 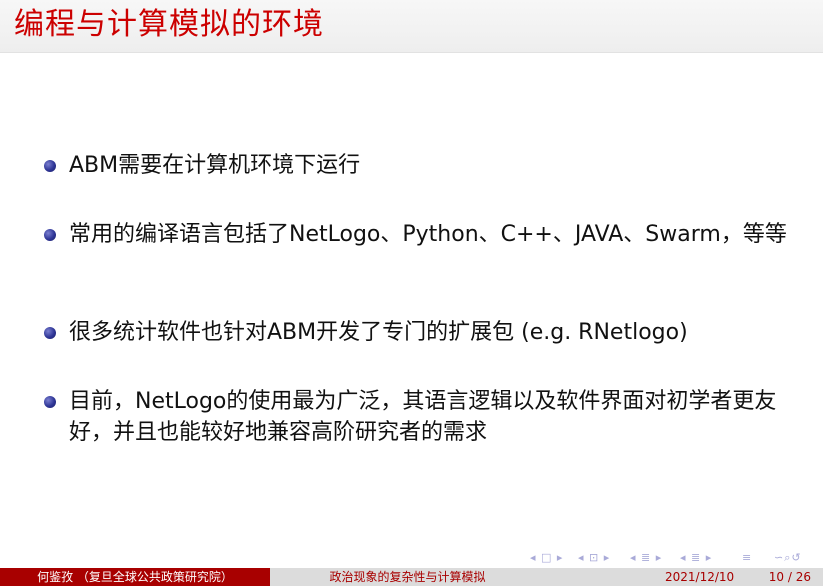 What do you see at coordinates (700, 577) in the screenshot?
I see `footer-date: 2021/12/10` at bounding box center [700, 577].